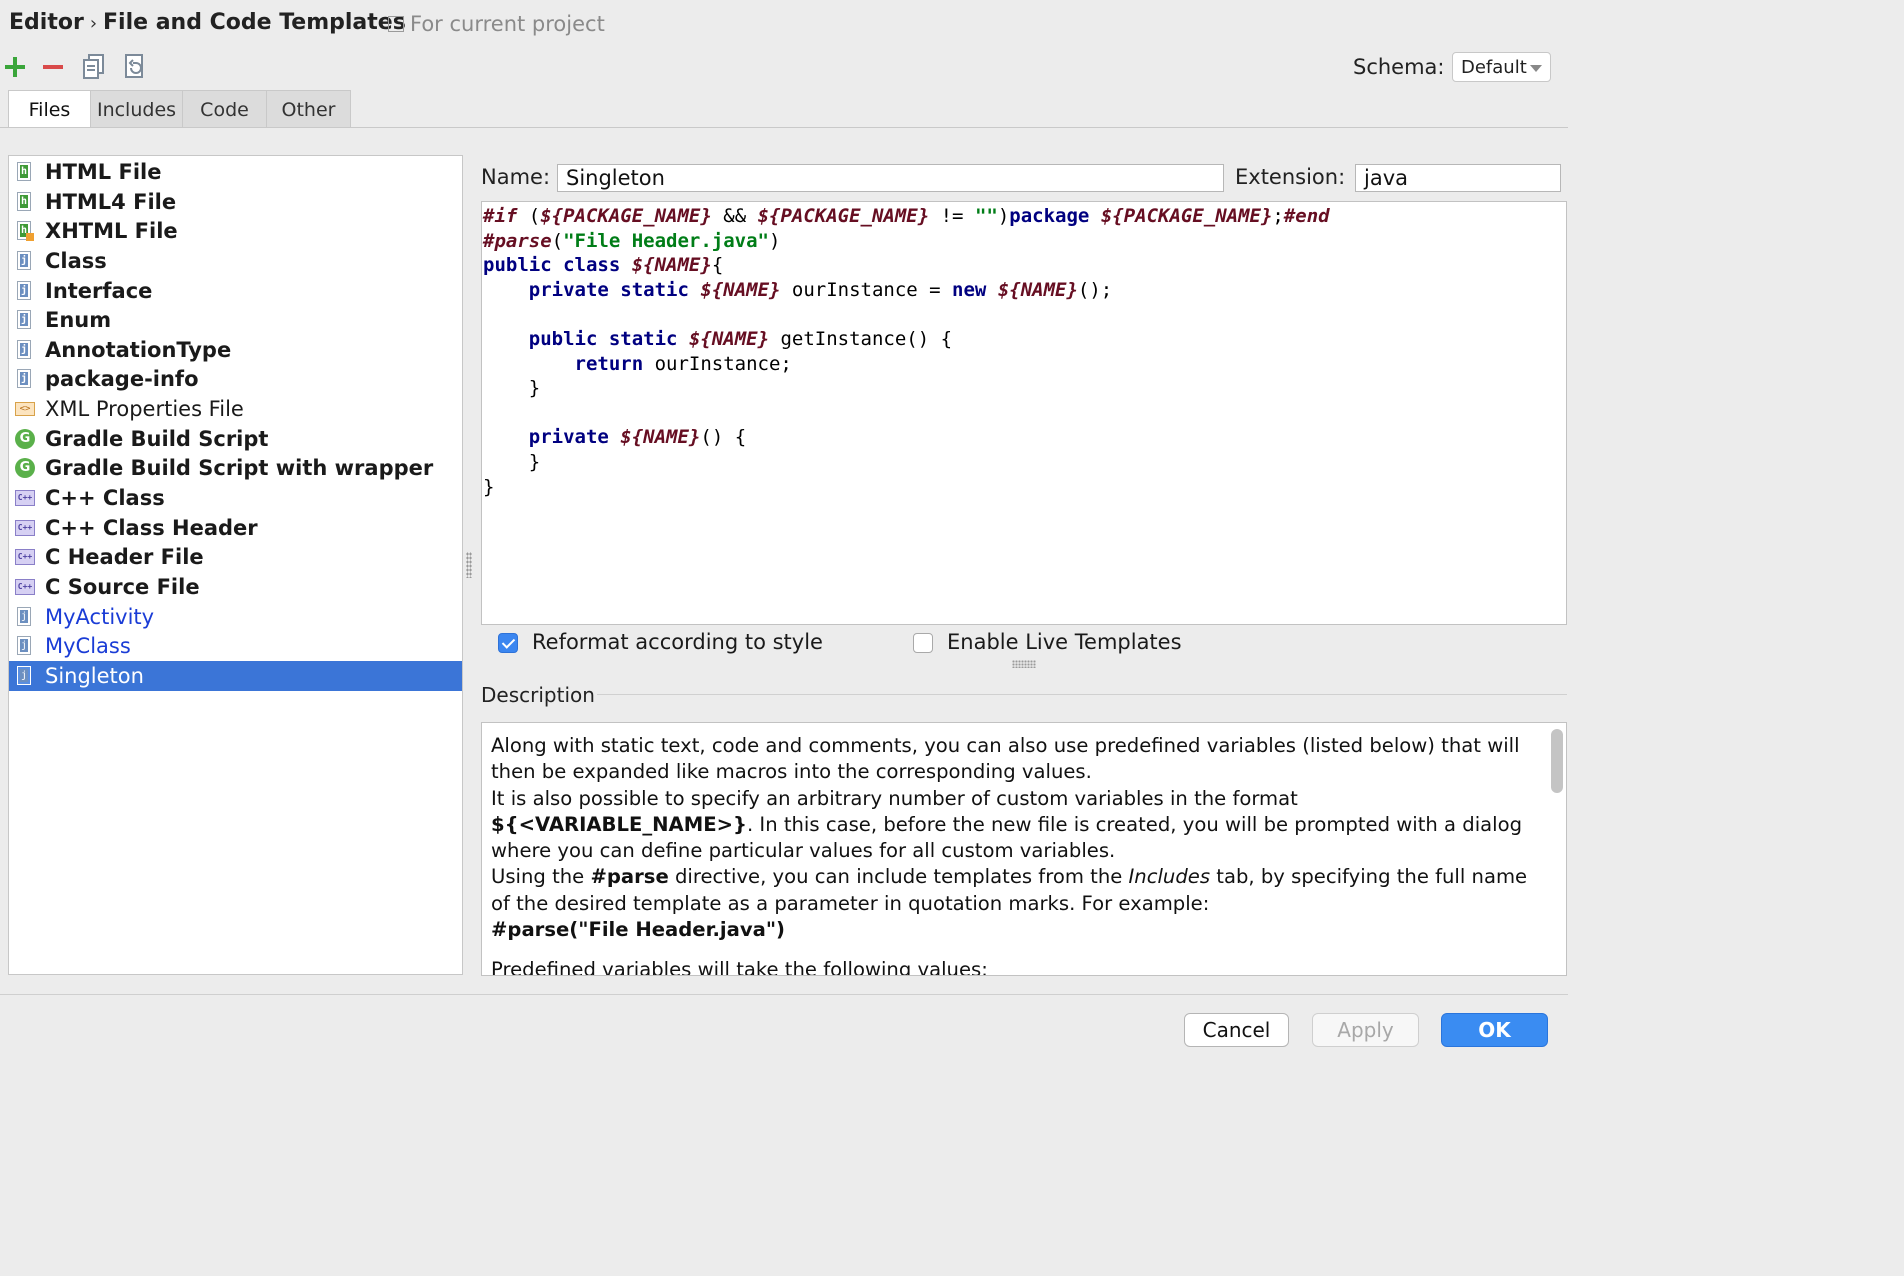 The height and width of the screenshot is (1276, 1904). What do you see at coordinates (235, 261) in the screenshot?
I see `list-item: j Class` at bounding box center [235, 261].